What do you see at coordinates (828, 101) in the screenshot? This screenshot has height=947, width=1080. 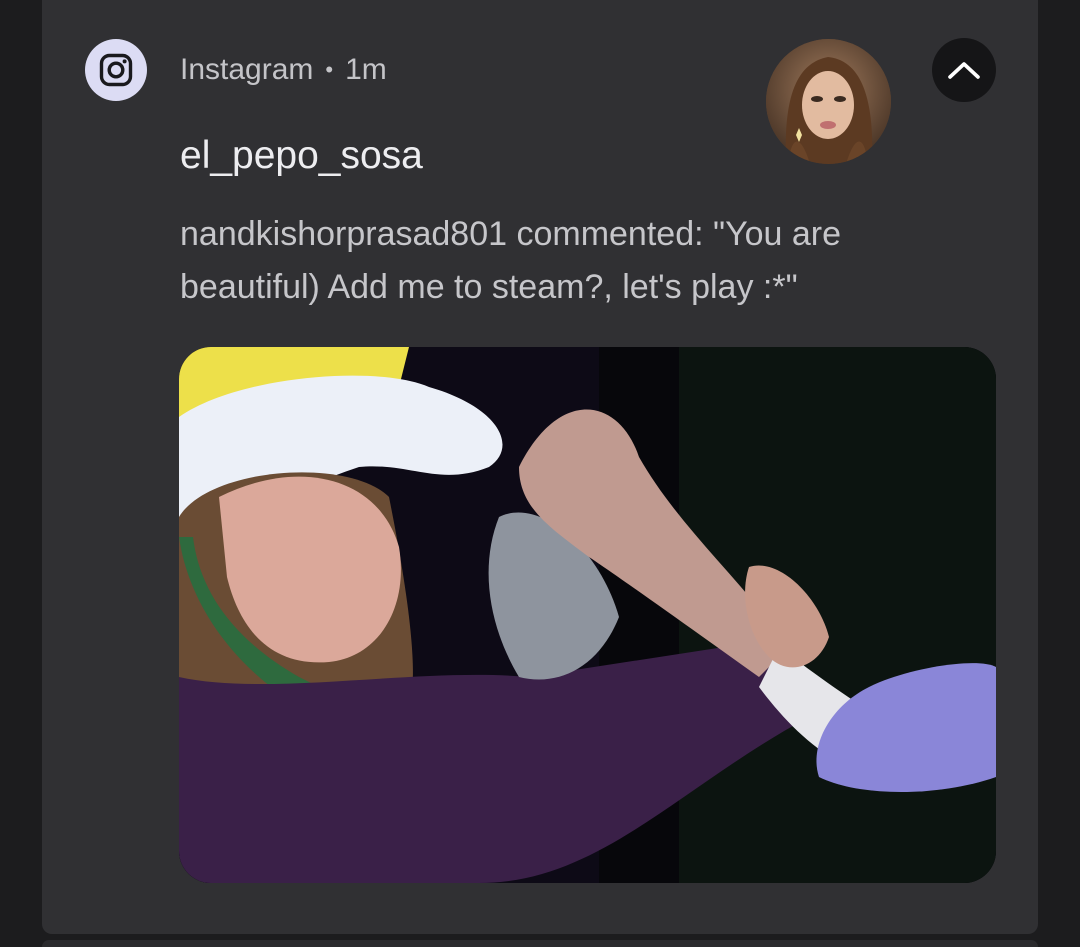 I see `avatar` at bounding box center [828, 101].